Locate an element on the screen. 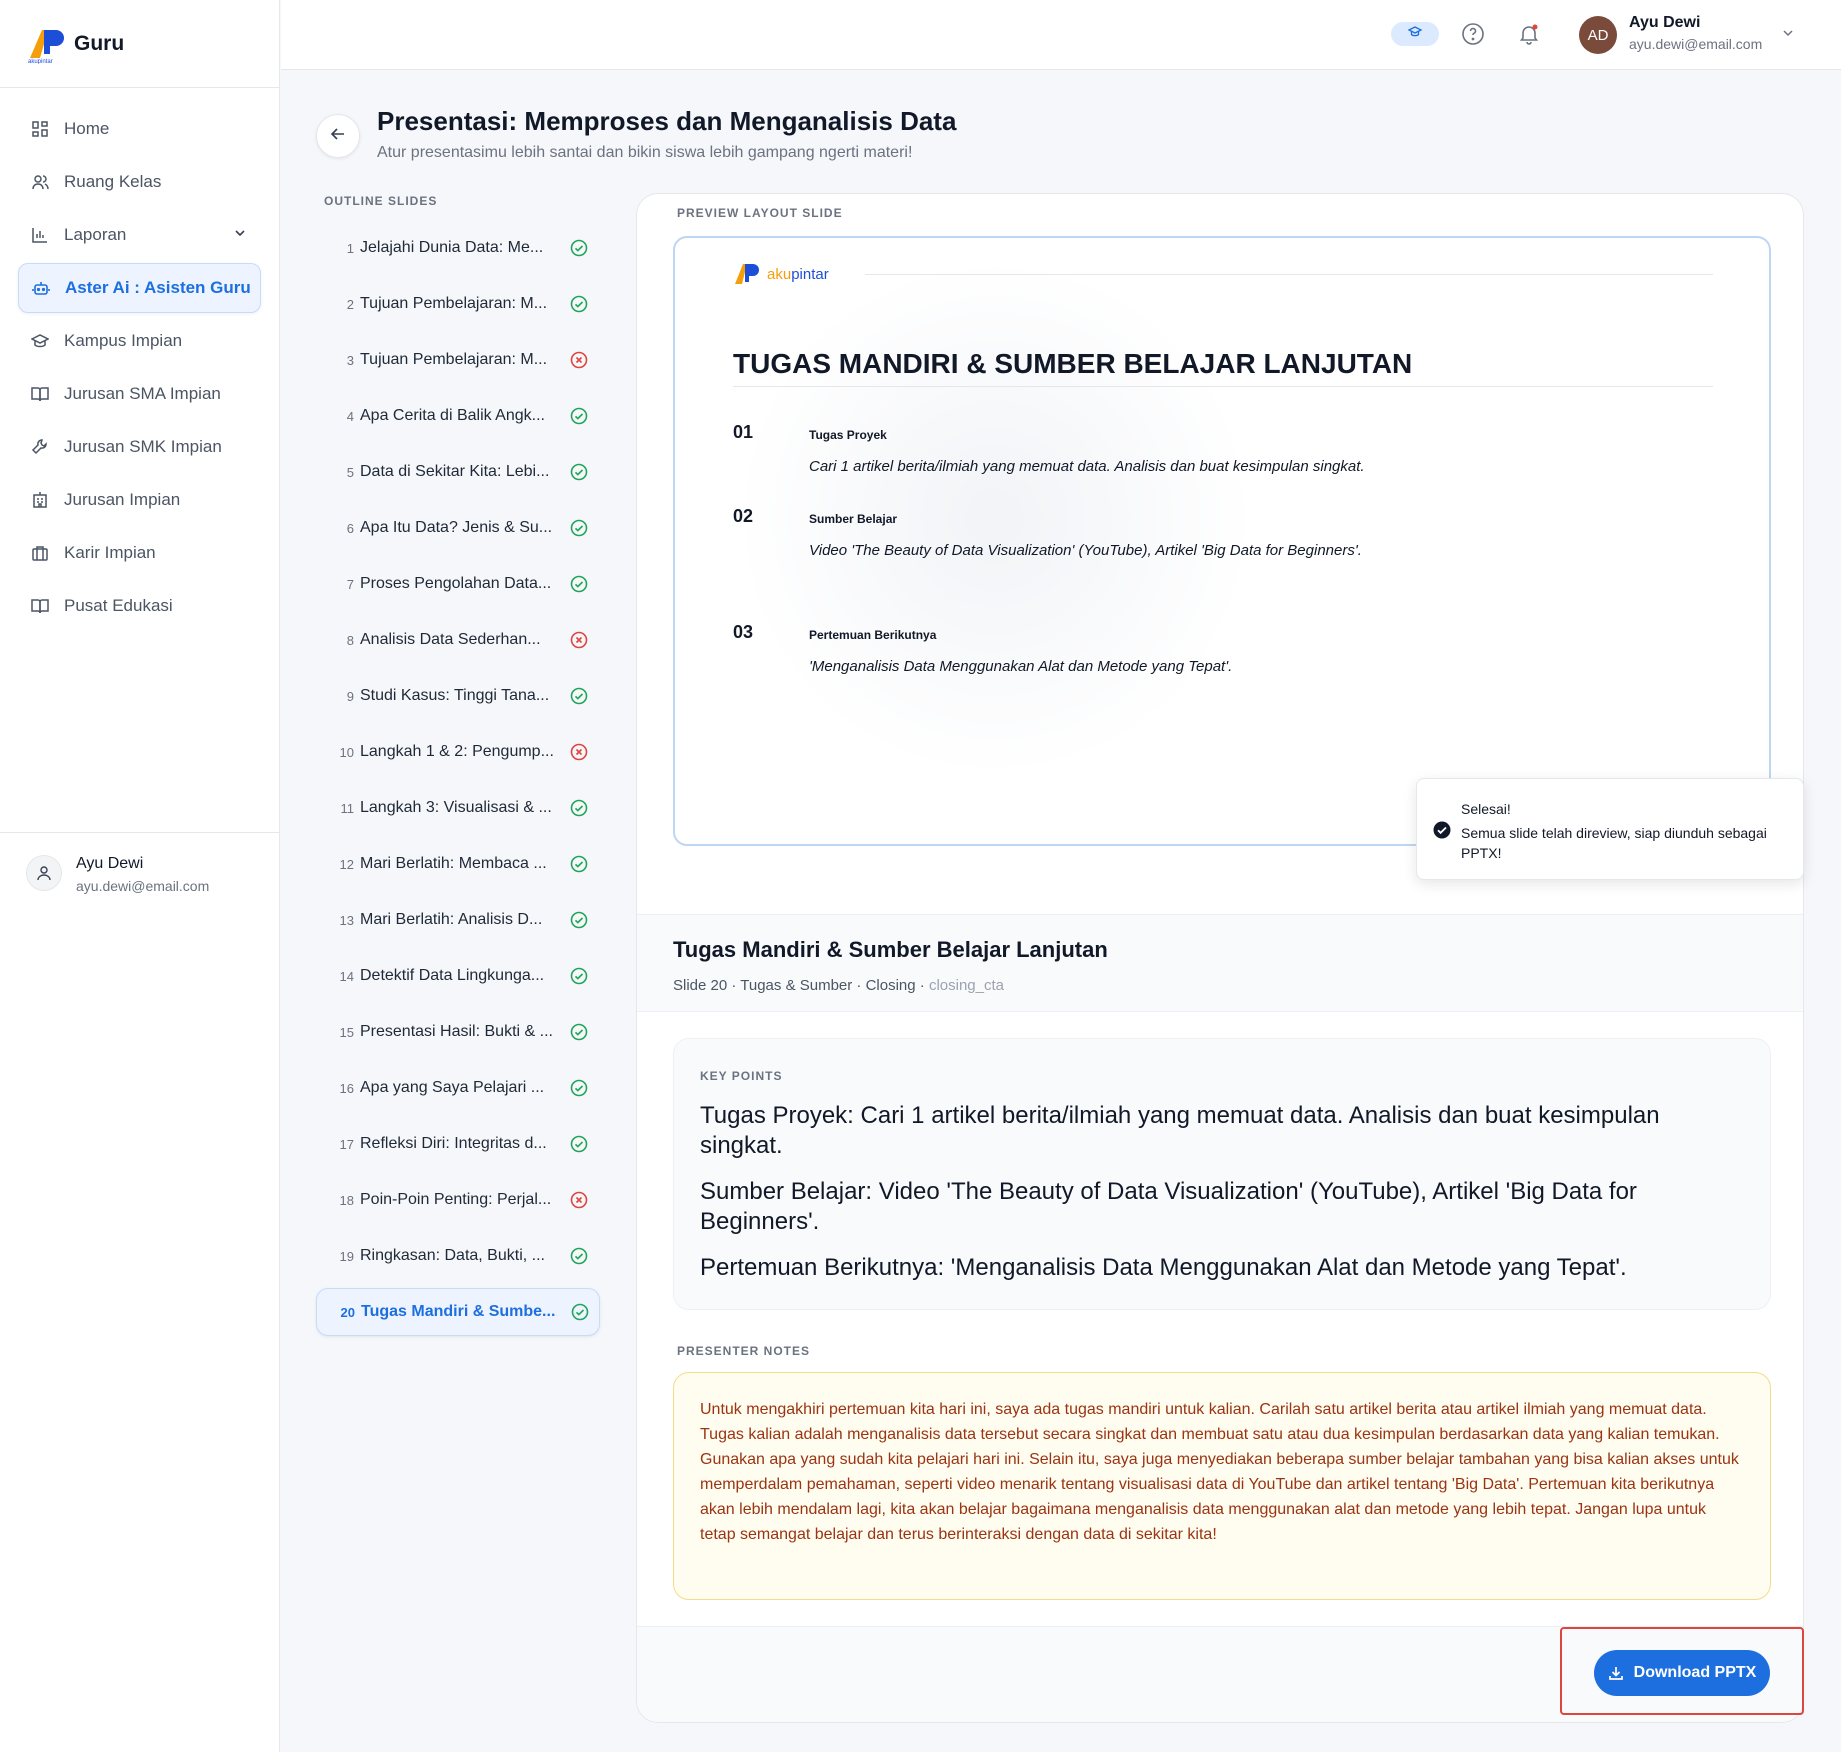  toast-title: Selesai! is located at coordinates (1486, 809).